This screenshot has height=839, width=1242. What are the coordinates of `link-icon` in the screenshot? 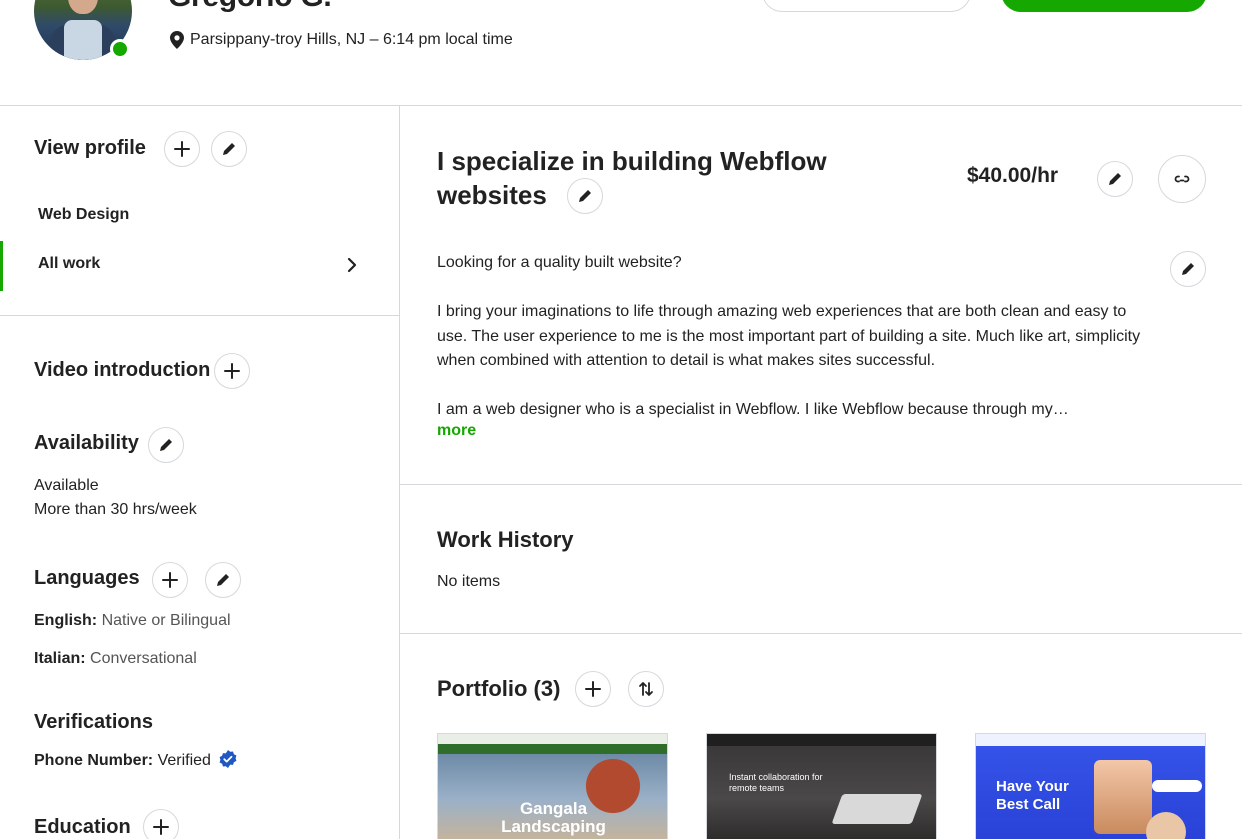 It's located at (1182, 179).